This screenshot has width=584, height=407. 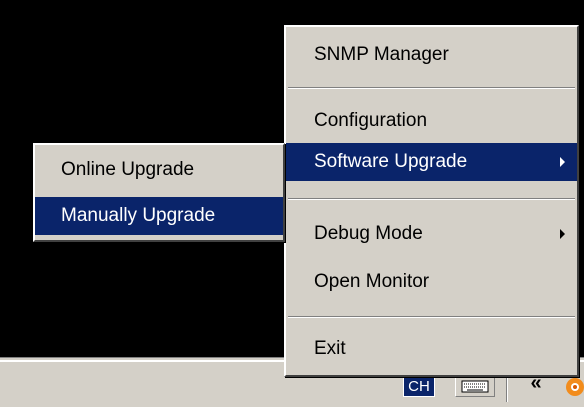 What do you see at coordinates (371, 120) in the screenshot?
I see `menu-item-label: Configuration` at bounding box center [371, 120].